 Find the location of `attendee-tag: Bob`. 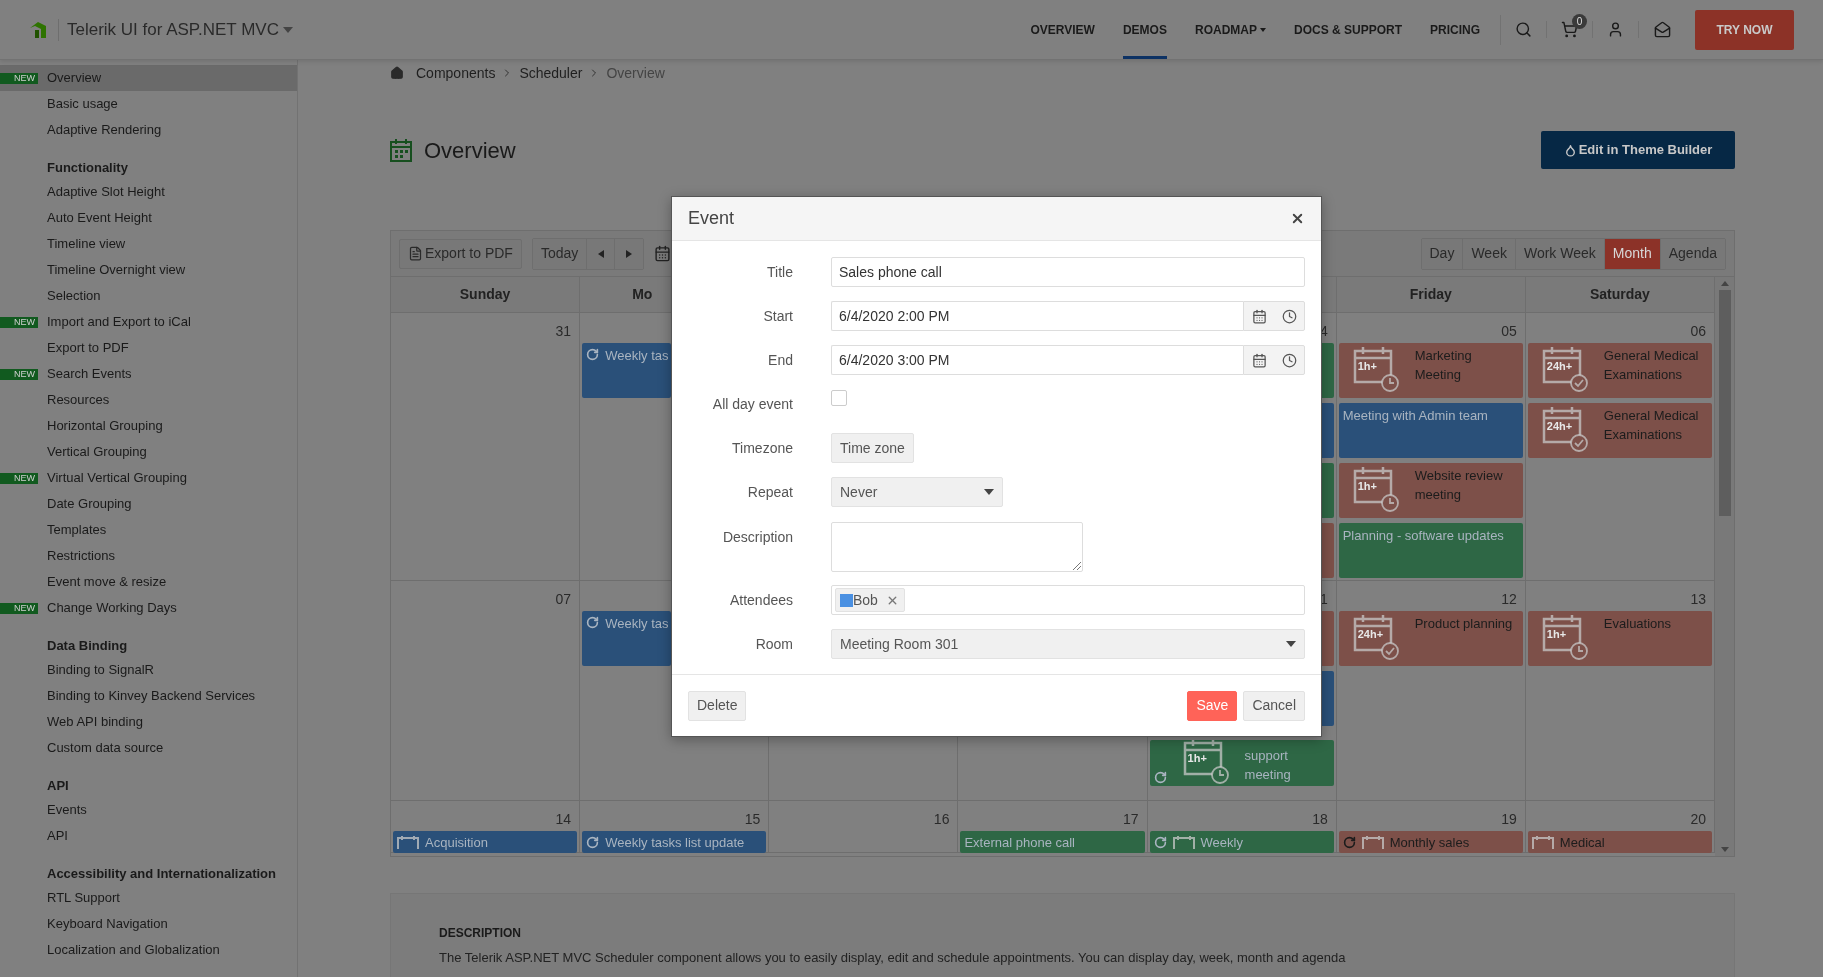

attendee-tag: Bob is located at coordinates (870, 600).